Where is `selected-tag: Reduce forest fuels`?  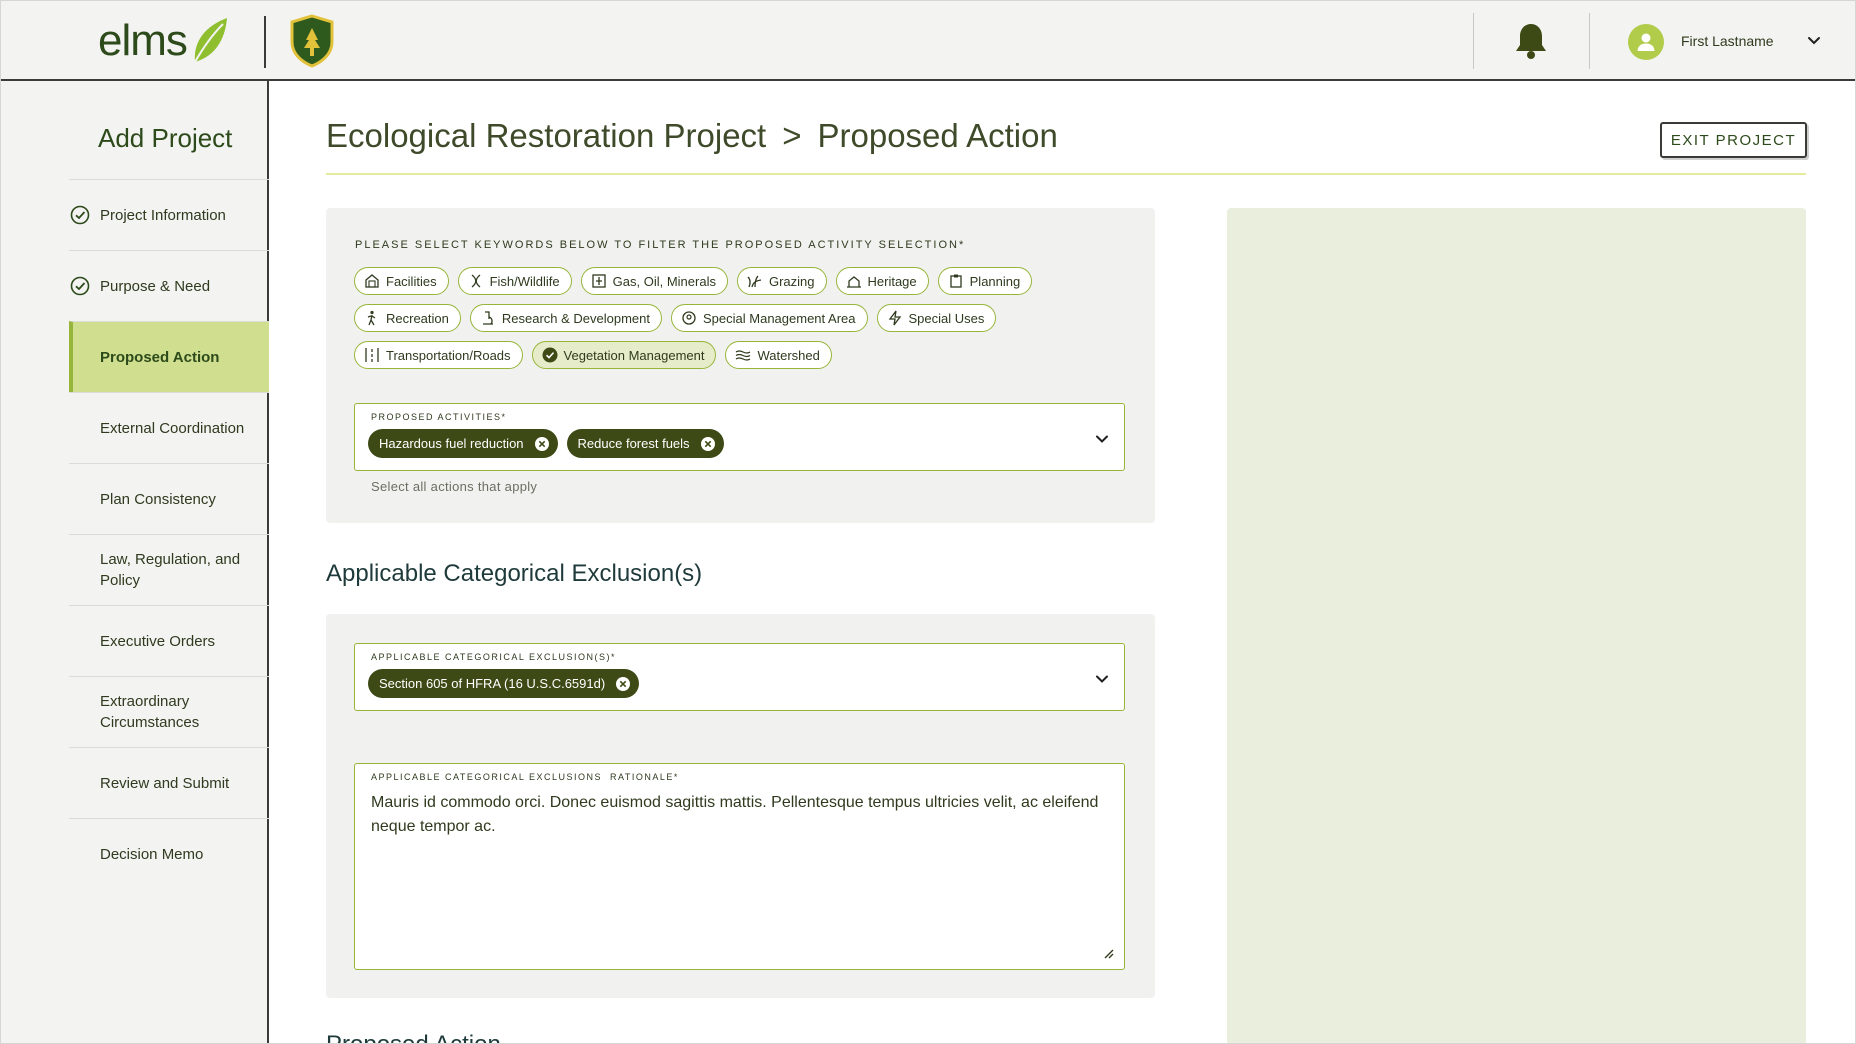
selected-tag: Reduce forest fuels is located at coordinates (645, 443).